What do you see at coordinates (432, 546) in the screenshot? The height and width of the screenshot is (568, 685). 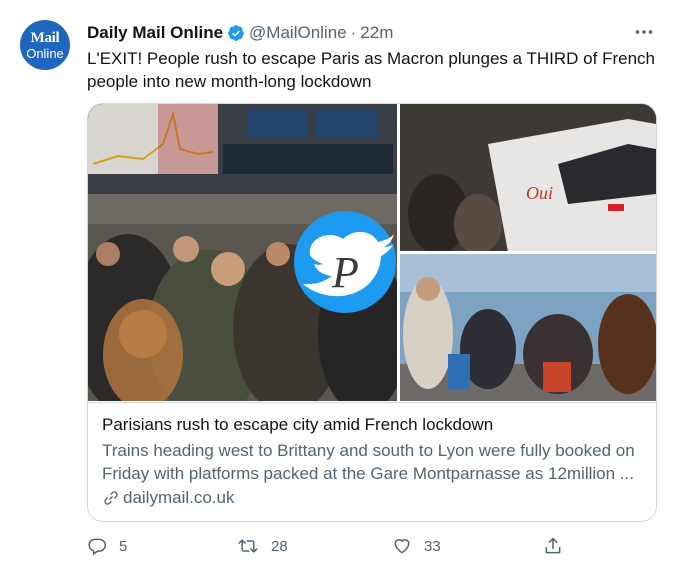 I see `like-count: 33` at bounding box center [432, 546].